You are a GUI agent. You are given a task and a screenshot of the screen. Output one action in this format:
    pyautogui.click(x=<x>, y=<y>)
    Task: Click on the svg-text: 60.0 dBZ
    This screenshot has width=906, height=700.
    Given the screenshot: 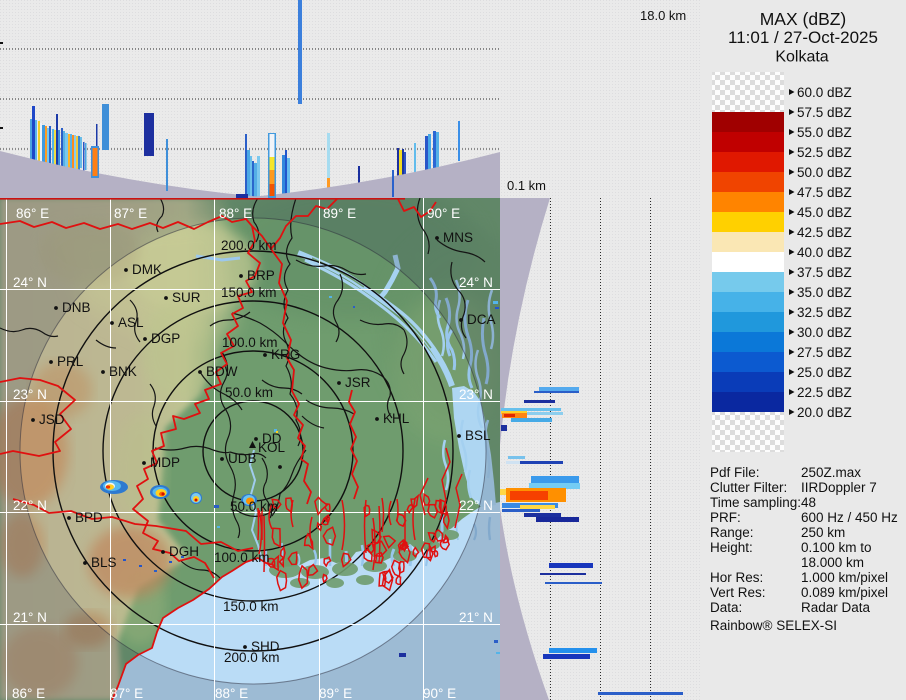 What is the action you would take?
    pyautogui.click(x=824, y=92)
    